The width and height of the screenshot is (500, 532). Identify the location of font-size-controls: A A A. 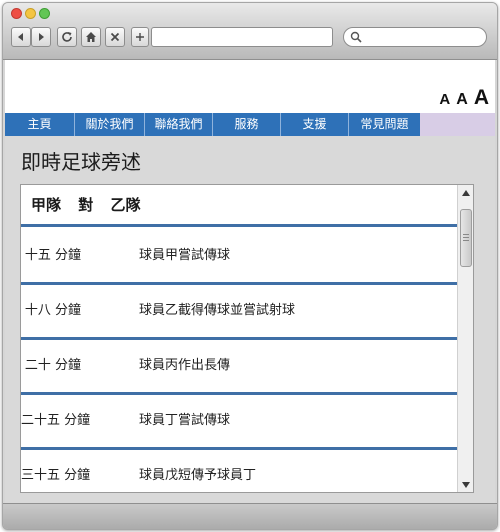
(464, 98).